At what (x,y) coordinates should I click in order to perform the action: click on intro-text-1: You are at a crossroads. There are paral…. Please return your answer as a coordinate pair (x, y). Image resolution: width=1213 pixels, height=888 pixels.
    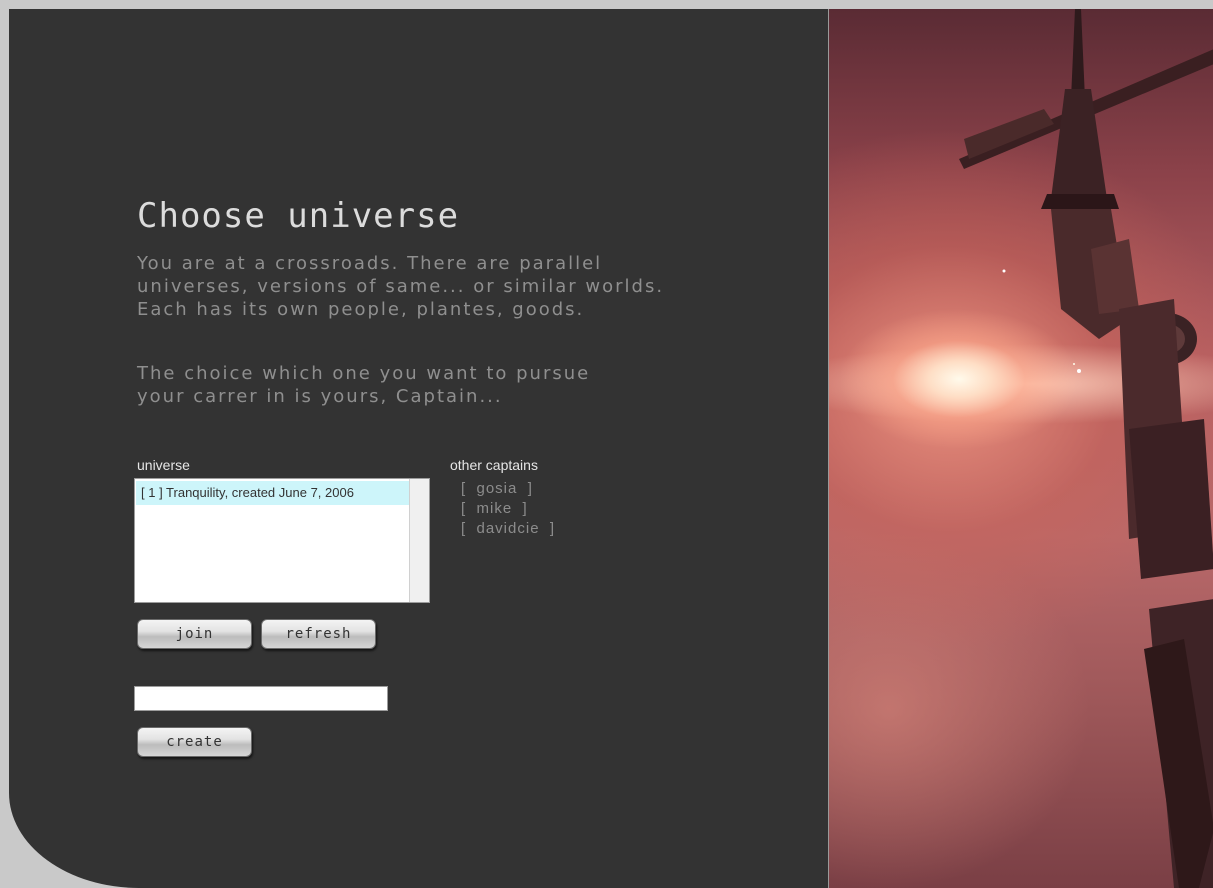
    Looking at the image, I should click on (401, 286).